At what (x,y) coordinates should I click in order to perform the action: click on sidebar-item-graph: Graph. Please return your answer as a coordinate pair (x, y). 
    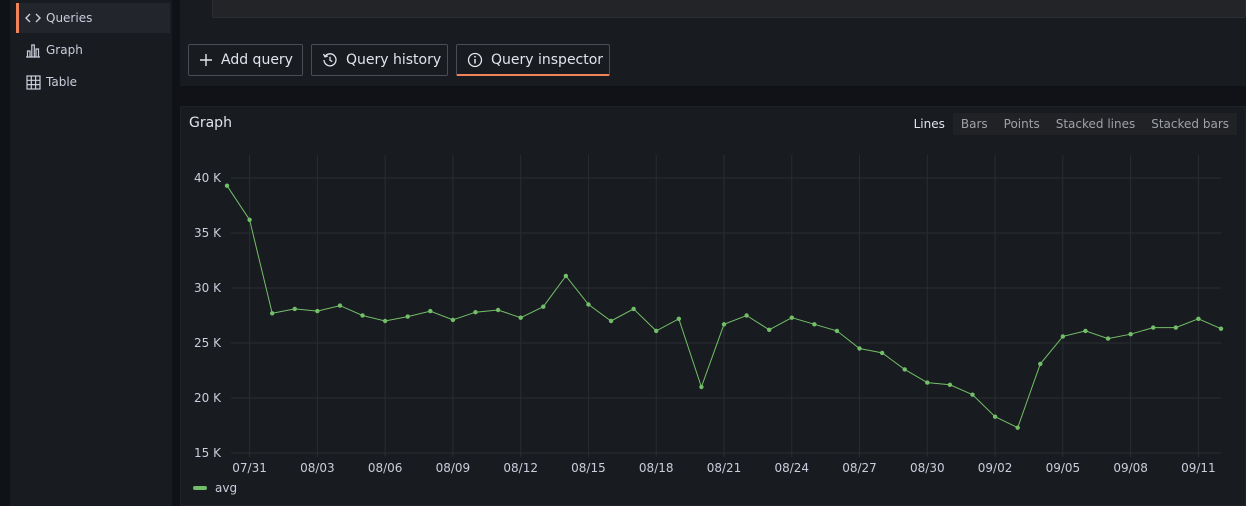
    Looking at the image, I should click on (93, 50).